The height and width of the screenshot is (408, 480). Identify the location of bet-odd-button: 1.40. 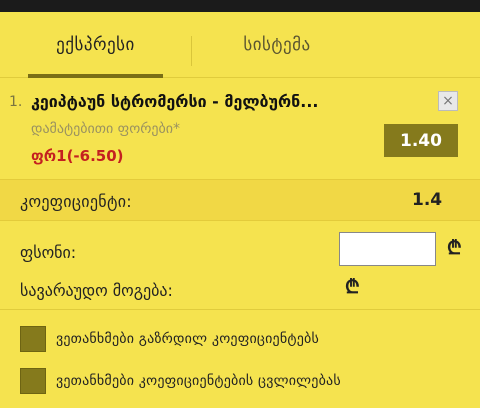
(421, 140).